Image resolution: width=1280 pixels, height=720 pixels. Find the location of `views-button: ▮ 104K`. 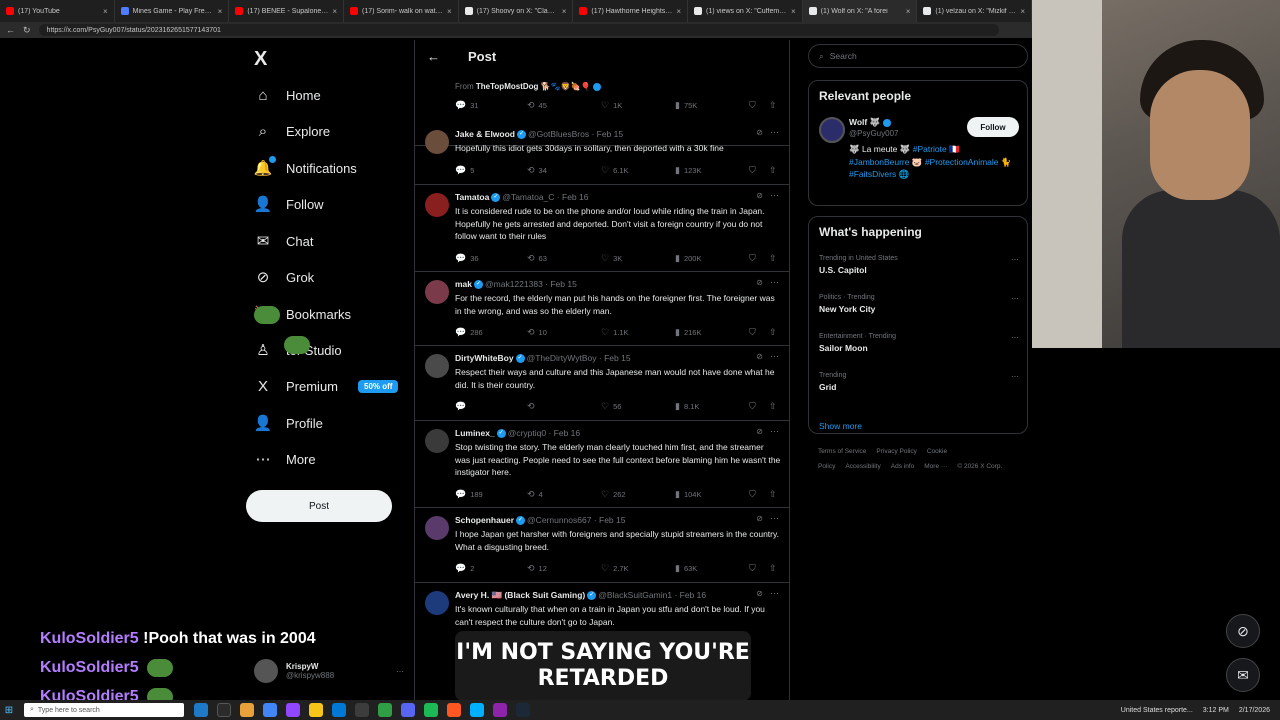

views-button: ▮ 104K is located at coordinates (688, 494).